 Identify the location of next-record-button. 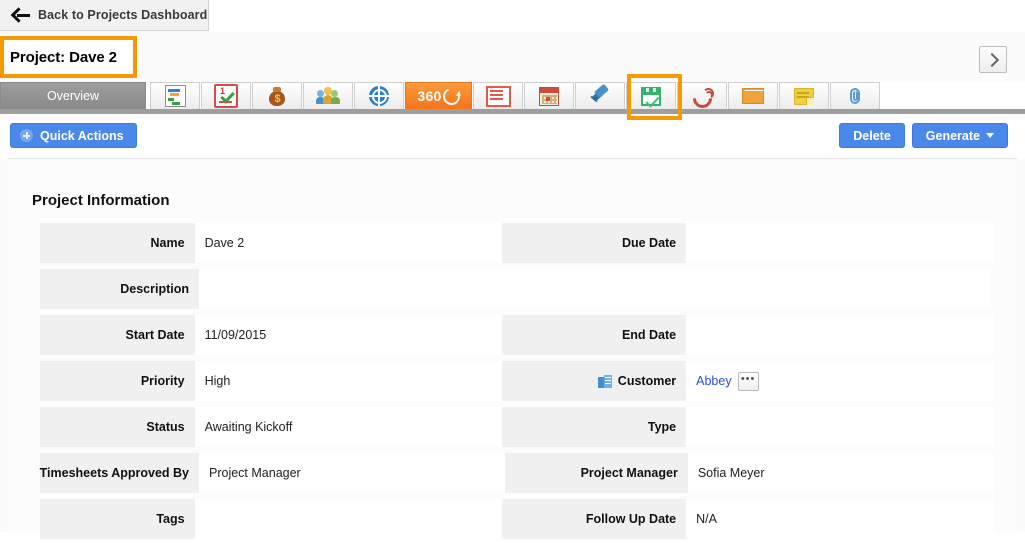
(993, 59).